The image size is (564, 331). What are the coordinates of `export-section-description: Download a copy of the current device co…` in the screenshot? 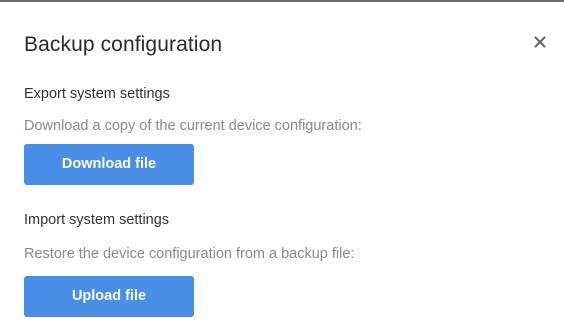 It's located at (193, 126).